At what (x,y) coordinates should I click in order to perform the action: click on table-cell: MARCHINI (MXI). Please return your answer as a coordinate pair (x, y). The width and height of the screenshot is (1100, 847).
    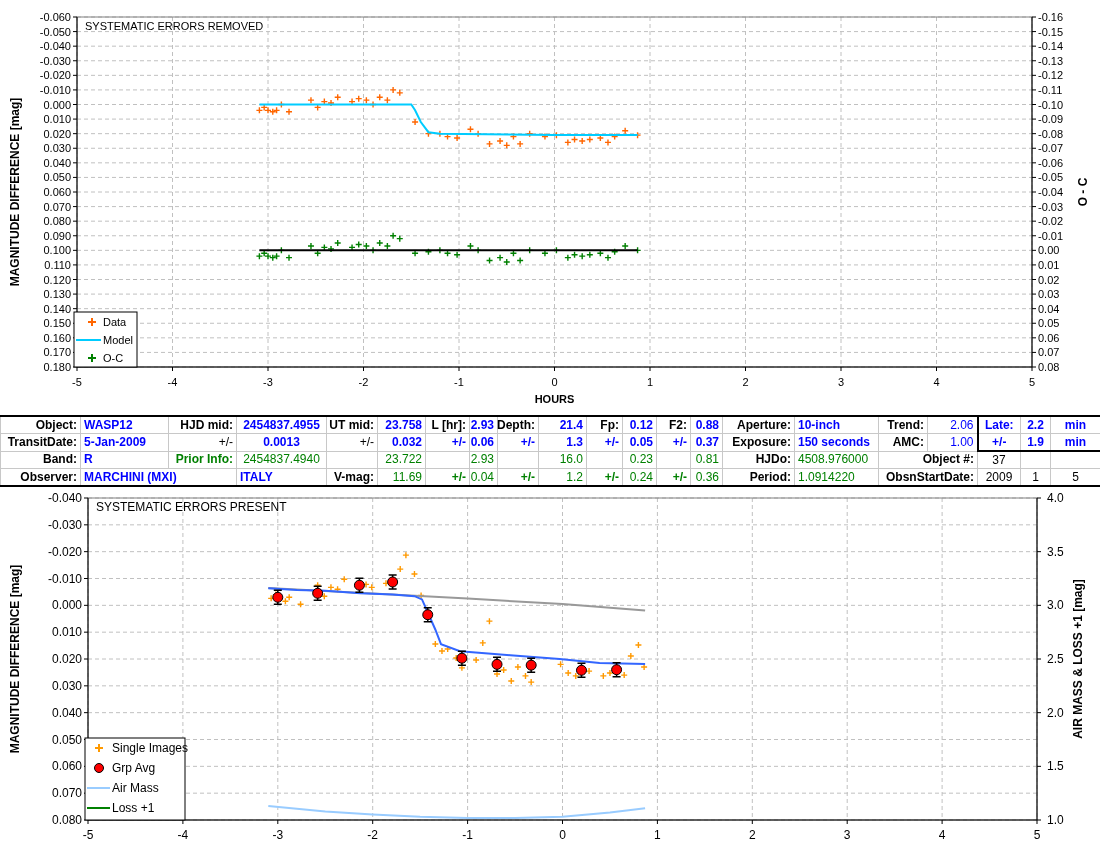
    Looking at the image, I should click on (130, 477).